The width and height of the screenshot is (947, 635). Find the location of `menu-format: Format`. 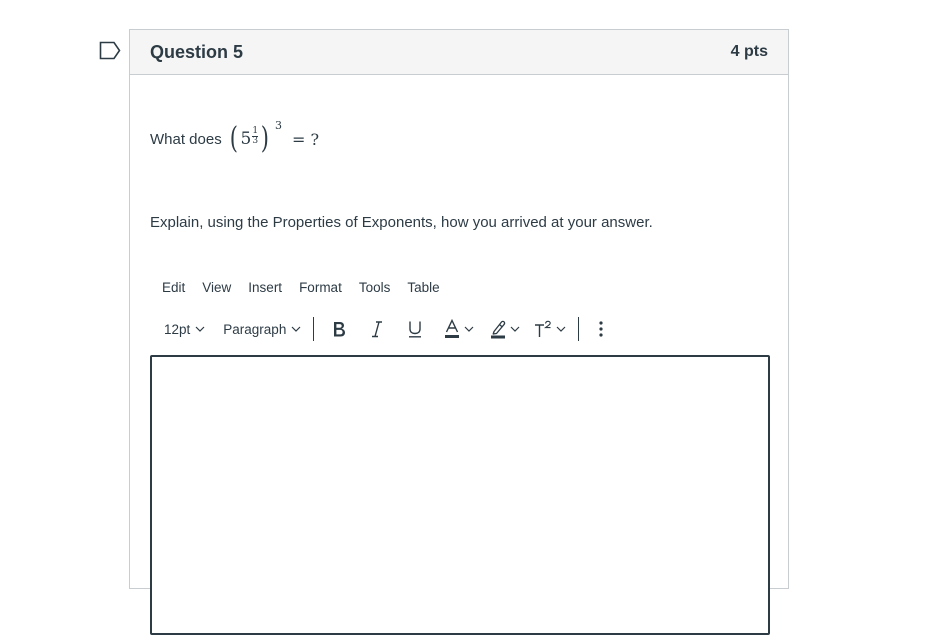

menu-format: Format is located at coordinates (320, 287).